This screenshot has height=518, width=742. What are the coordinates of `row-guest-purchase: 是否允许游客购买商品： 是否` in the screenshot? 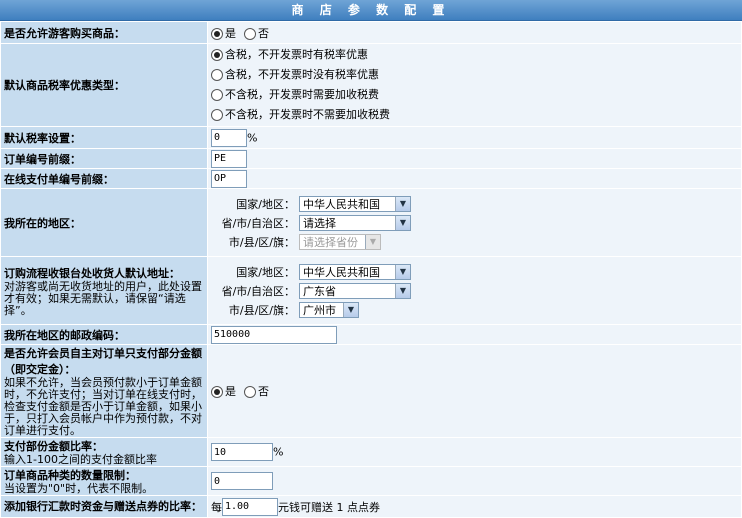 It's located at (371, 32).